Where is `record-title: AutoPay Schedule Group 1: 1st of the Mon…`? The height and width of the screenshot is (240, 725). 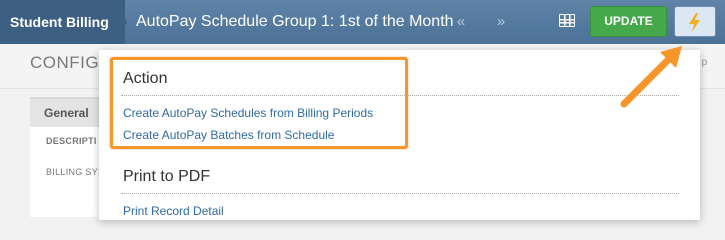
record-title: AutoPay Schedule Group 1: 1st of the Mon… is located at coordinates (295, 21).